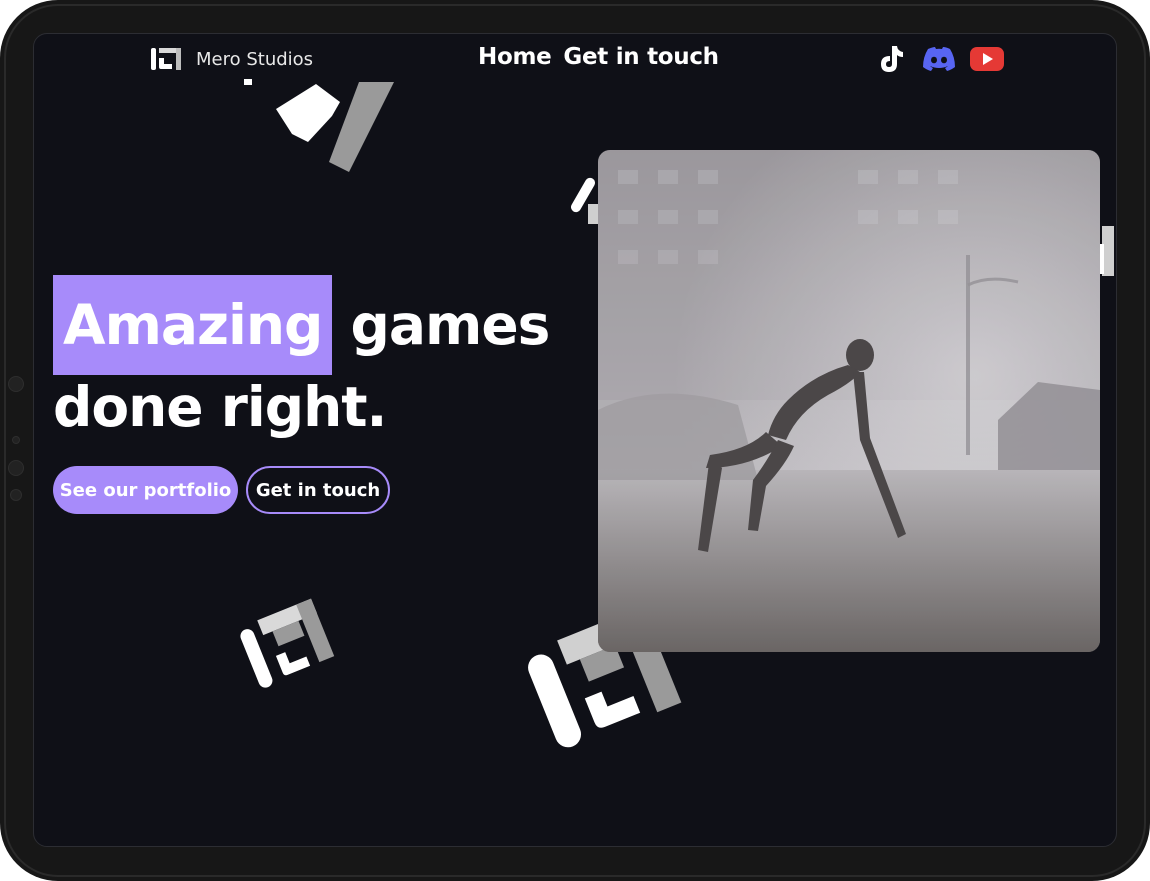 The height and width of the screenshot is (881, 1150). I want to click on get-in-touch-button: Get in touch, so click(318, 490).